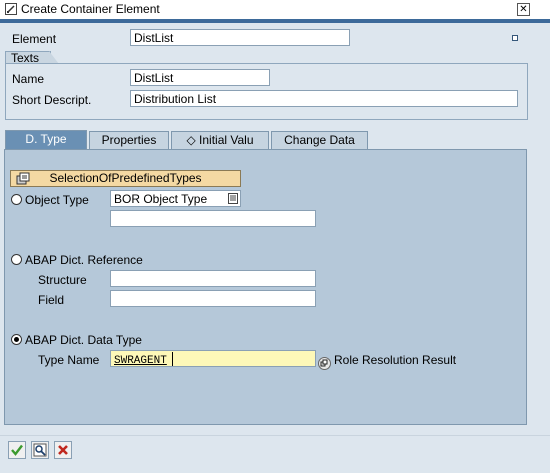 Image resolution: width=550 pixels, height=473 pixels. Describe the element at coordinates (395, 360) in the screenshot. I see `role-resolution-label: Role Resolution Result` at that location.